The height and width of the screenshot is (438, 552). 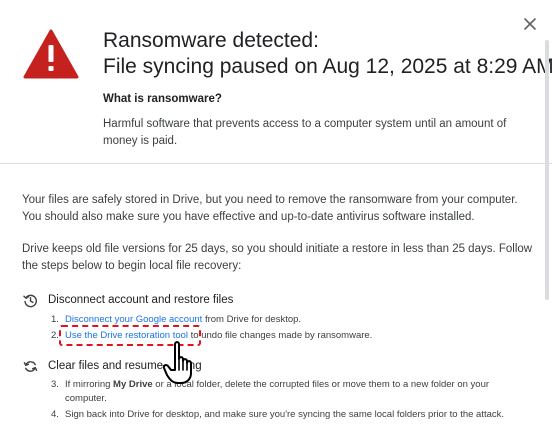 What do you see at coordinates (55, 319) in the screenshot?
I see `list-number: 1.` at bounding box center [55, 319].